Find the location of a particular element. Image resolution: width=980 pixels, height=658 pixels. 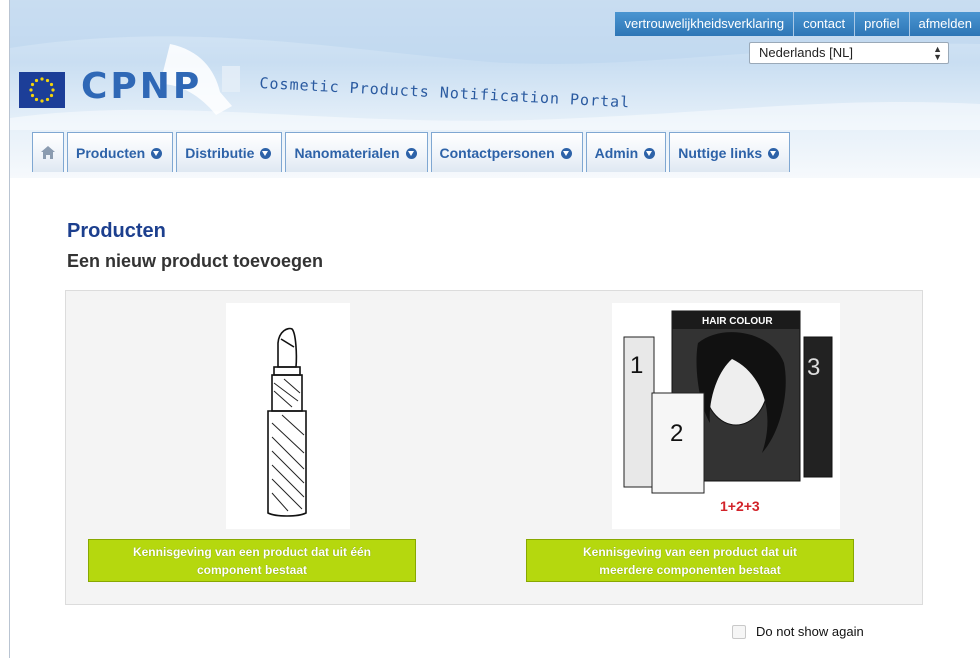

menu-item-nuttige-links: Nuttige links is located at coordinates (730, 152).